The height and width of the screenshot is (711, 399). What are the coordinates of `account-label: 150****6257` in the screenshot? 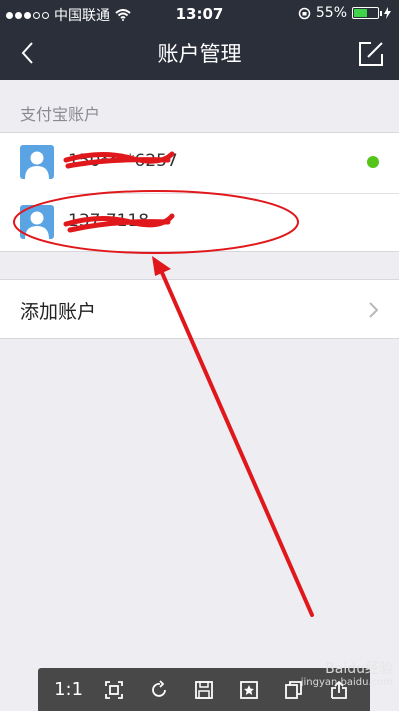 It's located at (123, 161).